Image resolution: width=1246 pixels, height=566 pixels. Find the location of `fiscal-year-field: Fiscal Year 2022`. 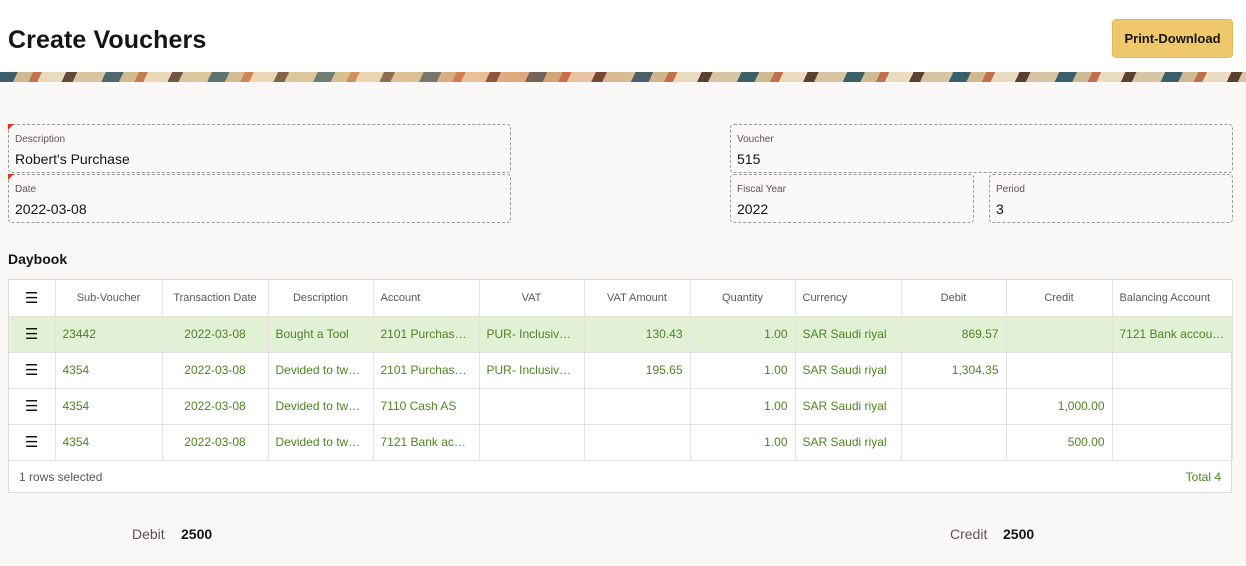

fiscal-year-field: Fiscal Year 2022 is located at coordinates (852, 198).